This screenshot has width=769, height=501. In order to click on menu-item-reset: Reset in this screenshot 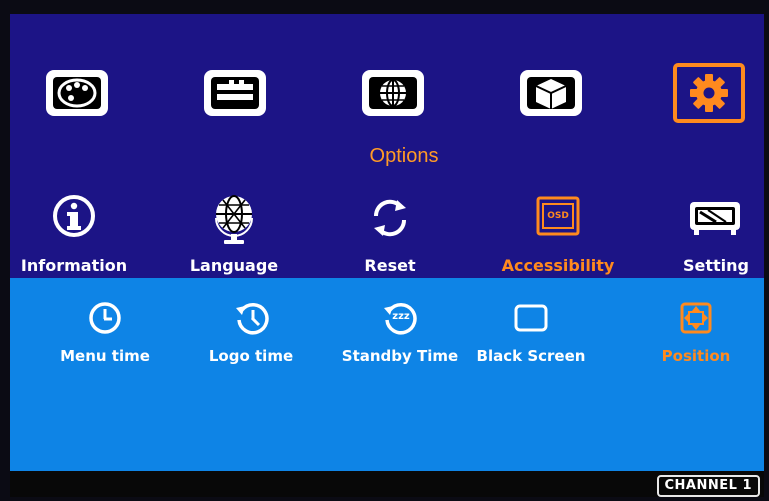, I will do `click(390, 234)`.